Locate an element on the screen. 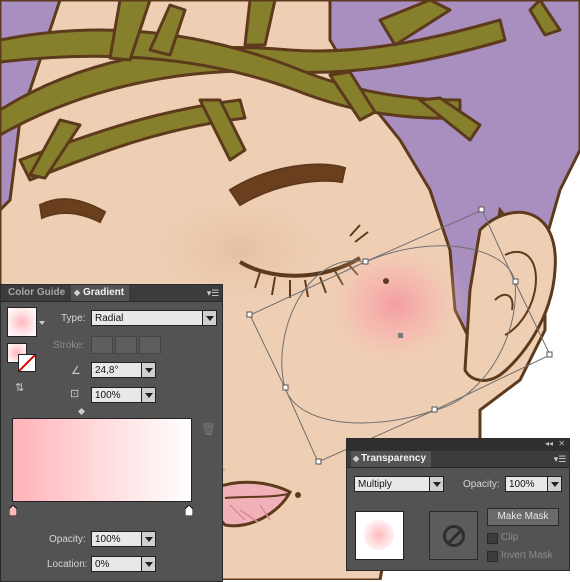 This screenshot has height=582, width=580. object-thumbnail is located at coordinates (379, 535).